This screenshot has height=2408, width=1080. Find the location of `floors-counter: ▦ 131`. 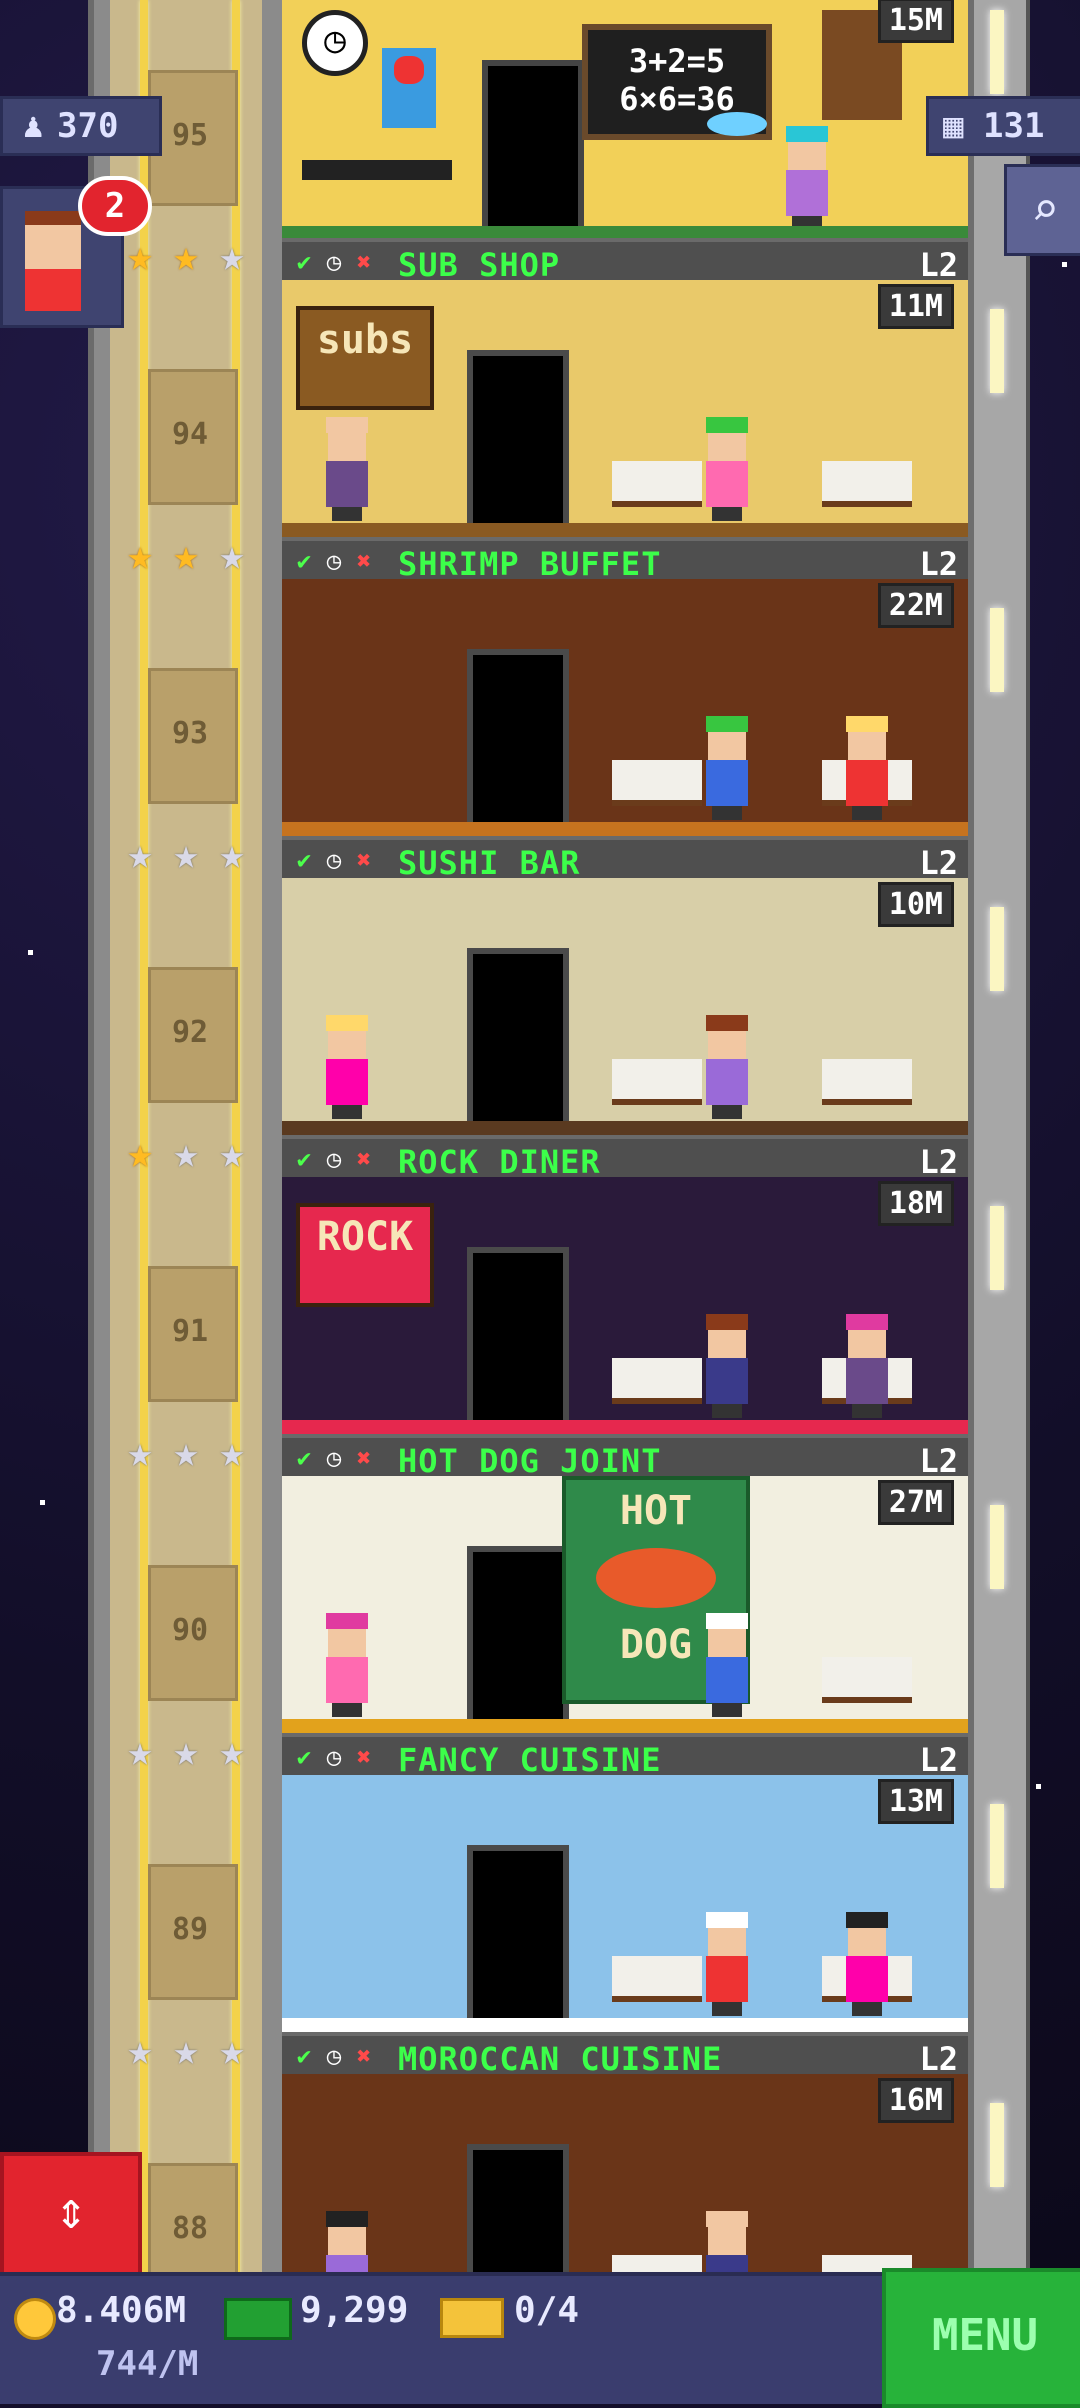

floors-counter: ▦ 131 is located at coordinates (1003, 126).